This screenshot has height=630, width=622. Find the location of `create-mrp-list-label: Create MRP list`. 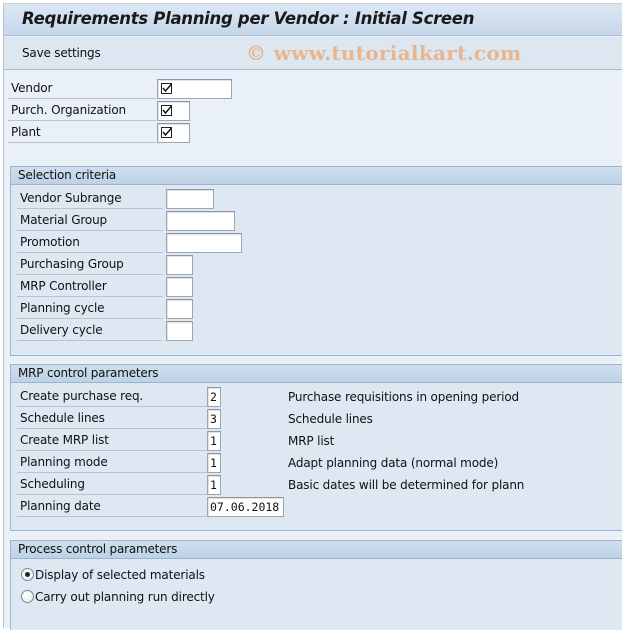

create-mrp-list-label: Create MRP list is located at coordinates (112, 441).